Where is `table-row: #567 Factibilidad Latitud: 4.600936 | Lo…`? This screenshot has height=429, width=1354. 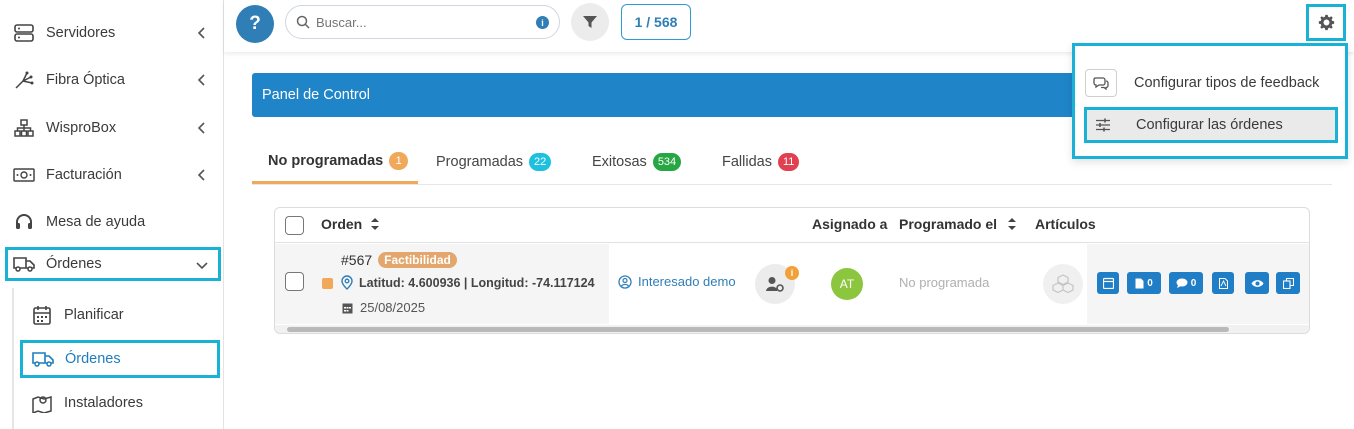
table-row: #567 Factibilidad Latitud: 4.600936 | Lo… is located at coordinates (792, 284).